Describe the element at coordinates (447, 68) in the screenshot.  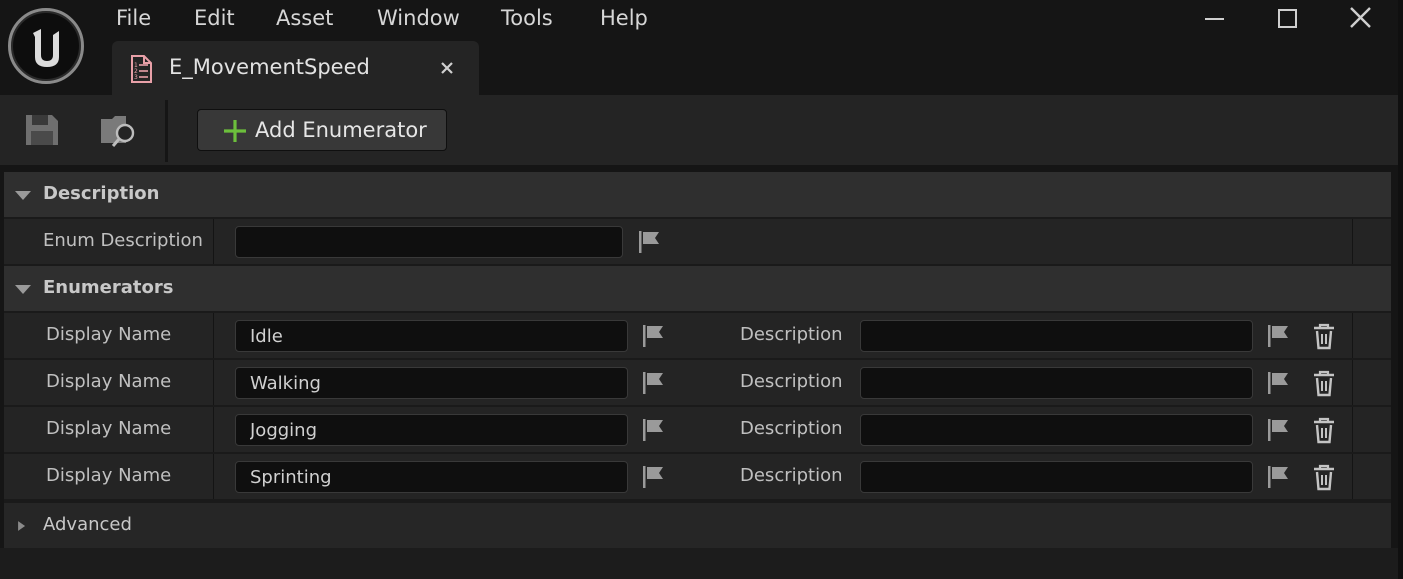
I see `tab-close-icon` at that location.